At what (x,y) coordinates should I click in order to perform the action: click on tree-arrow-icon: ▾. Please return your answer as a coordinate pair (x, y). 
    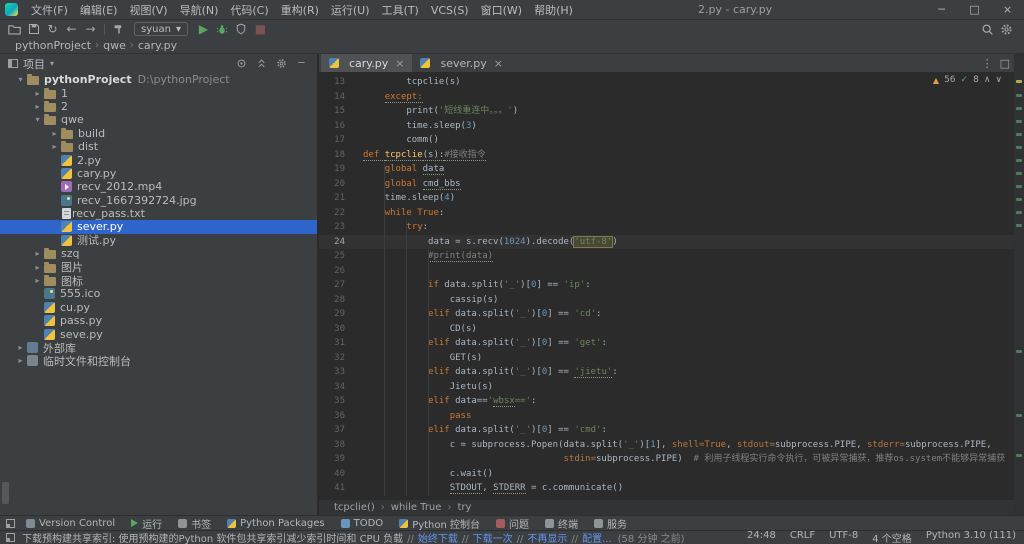
    Looking at the image, I should click on (37, 119).